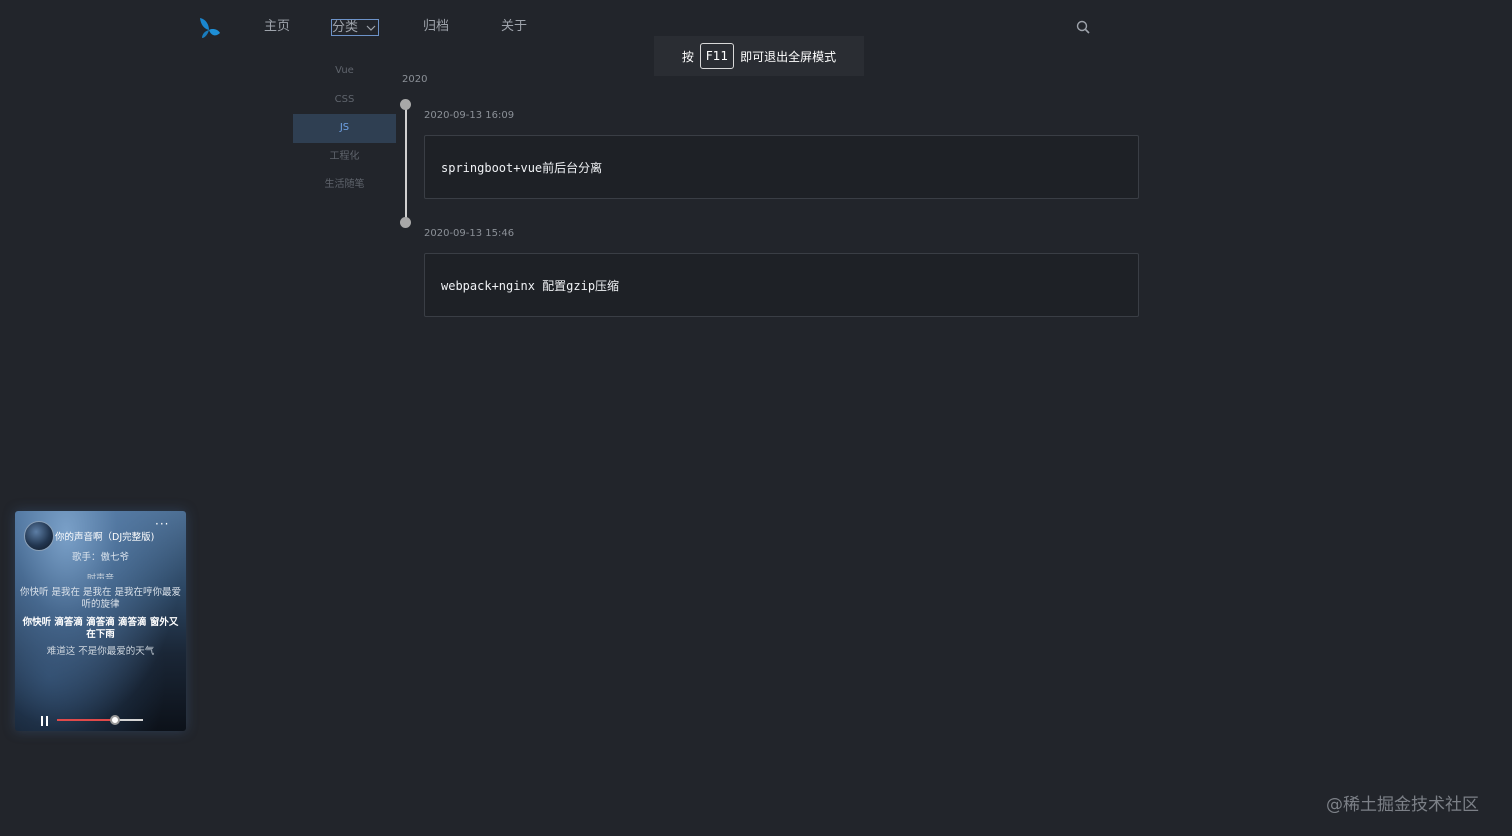 This screenshot has width=1512, height=836. I want to click on lyric-line-partial: 时声音, so click(100, 576).